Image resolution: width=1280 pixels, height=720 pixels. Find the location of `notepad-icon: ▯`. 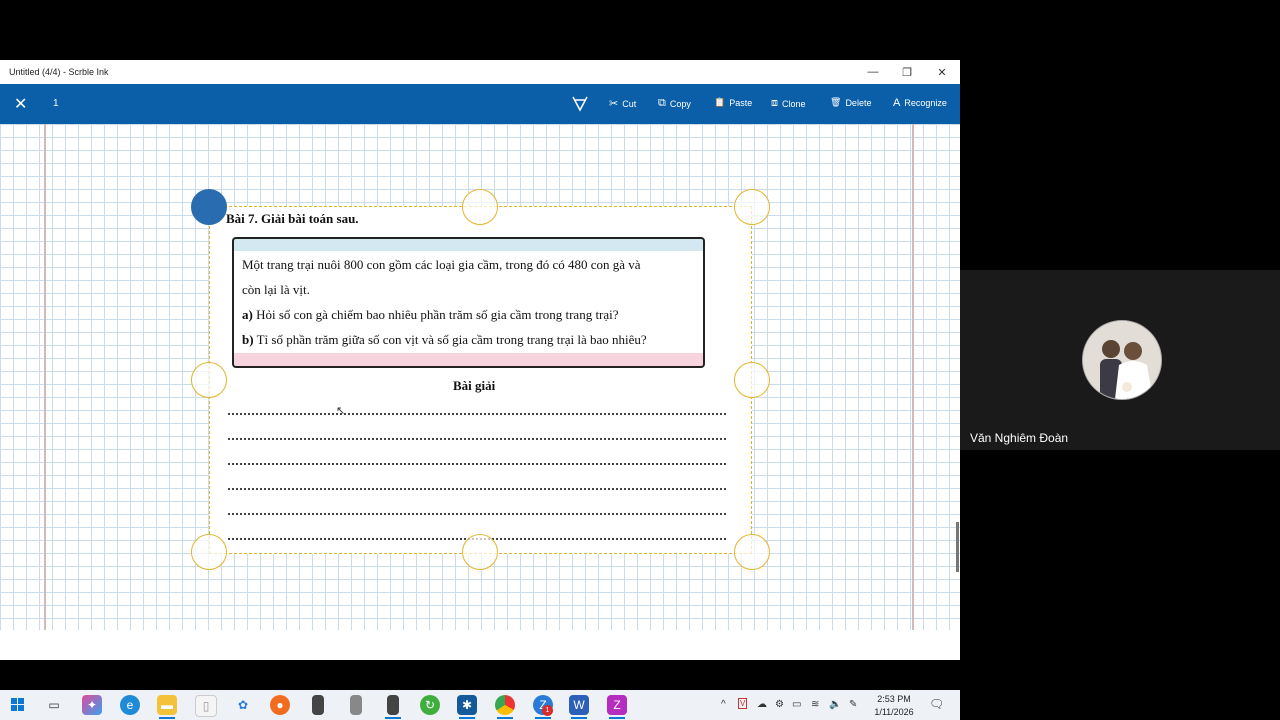

notepad-icon: ▯ is located at coordinates (206, 706).